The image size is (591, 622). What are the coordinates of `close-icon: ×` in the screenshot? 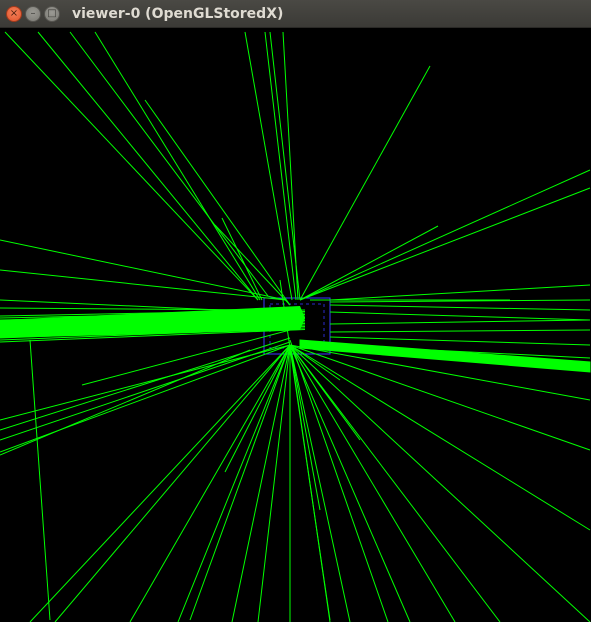 It's located at (14, 13).